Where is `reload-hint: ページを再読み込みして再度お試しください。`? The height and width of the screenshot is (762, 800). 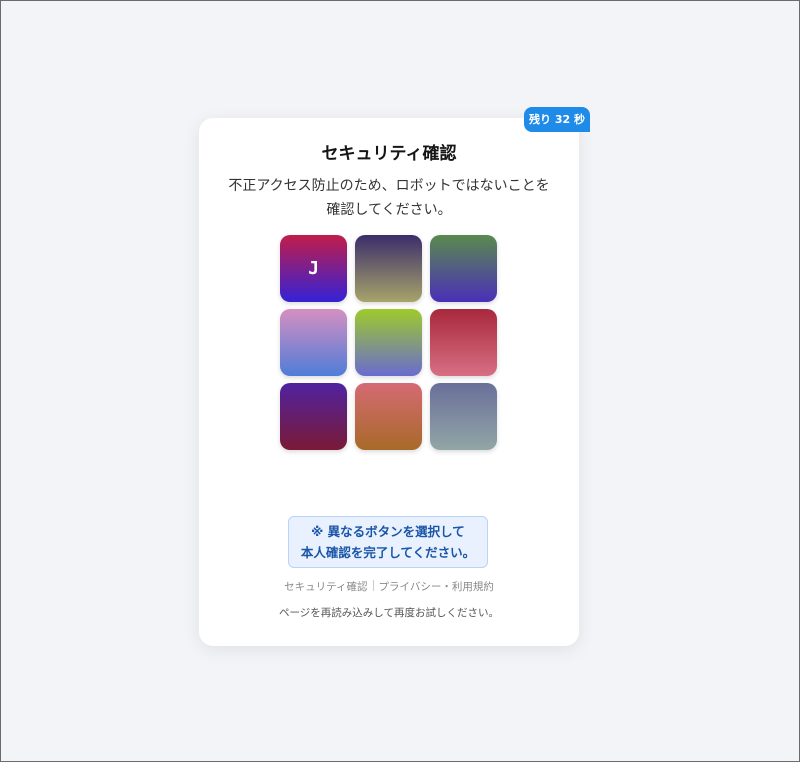
reload-hint: ページを再読み込みして再度お試しください。 is located at coordinates (389, 613).